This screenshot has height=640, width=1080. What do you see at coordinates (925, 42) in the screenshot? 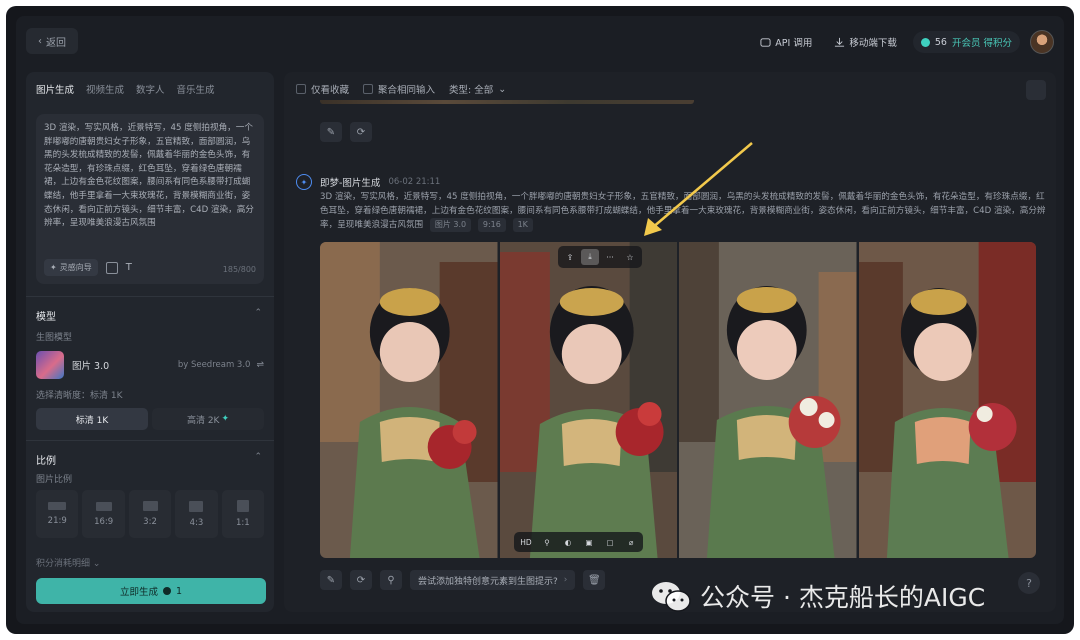
I see `credit-icon` at bounding box center [925, 42].